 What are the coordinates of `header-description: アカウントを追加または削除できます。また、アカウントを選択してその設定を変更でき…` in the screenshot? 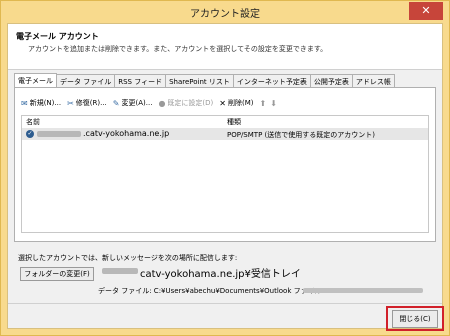 It's located at (178, 49).